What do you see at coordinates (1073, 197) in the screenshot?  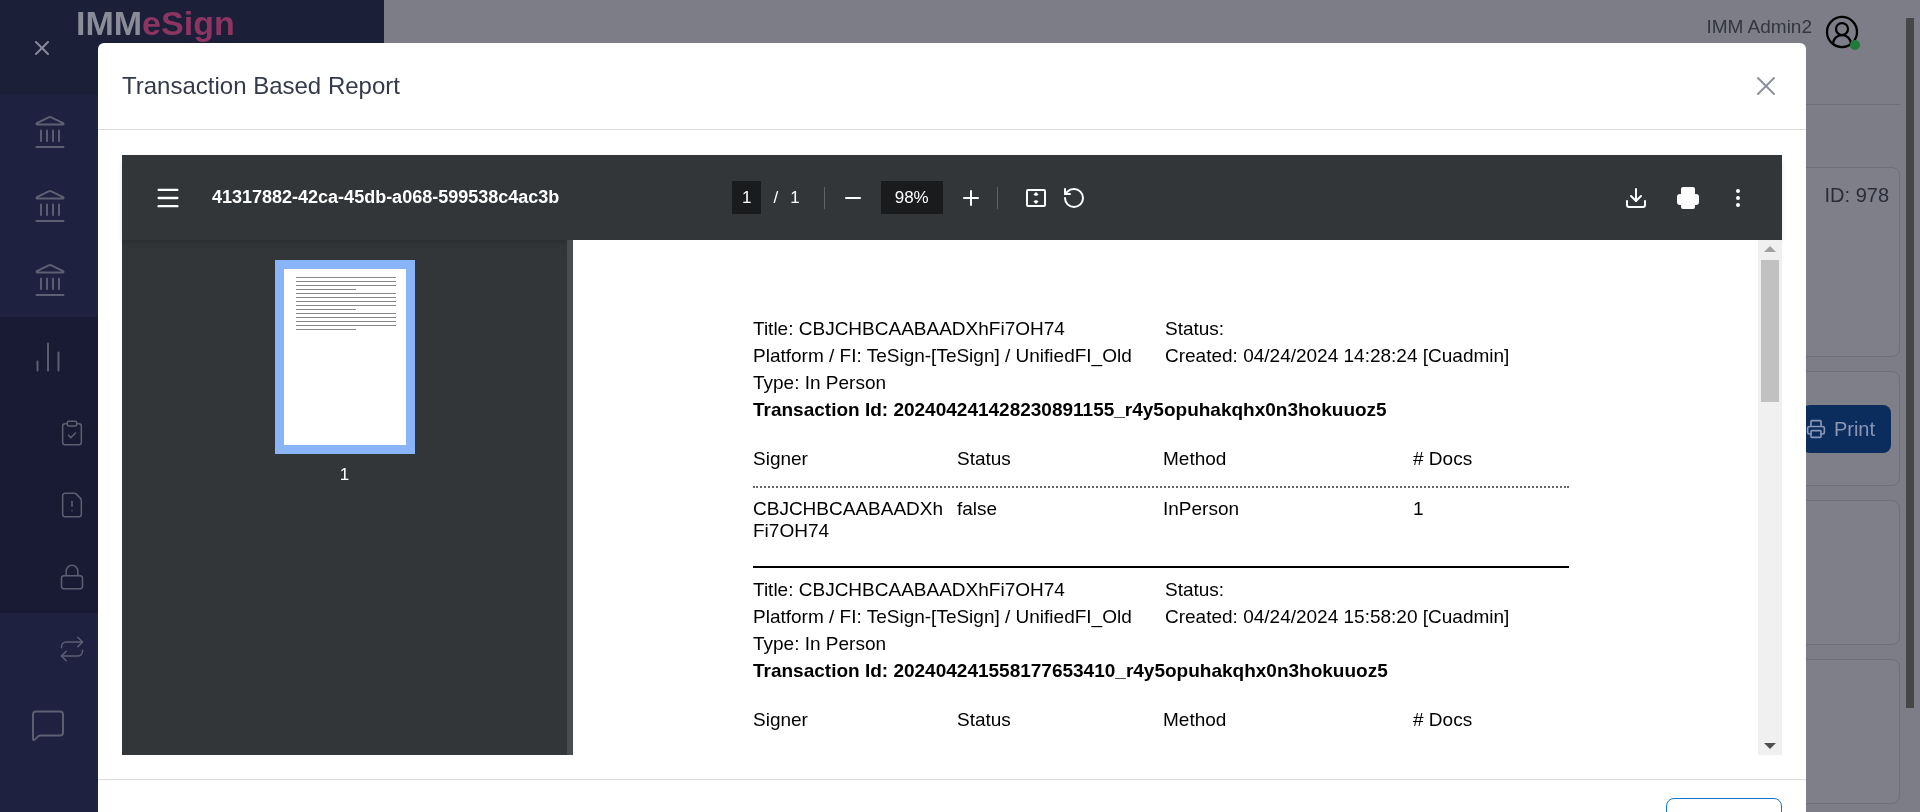 I see `rotate-icon` at bounding box center [1073, 197].